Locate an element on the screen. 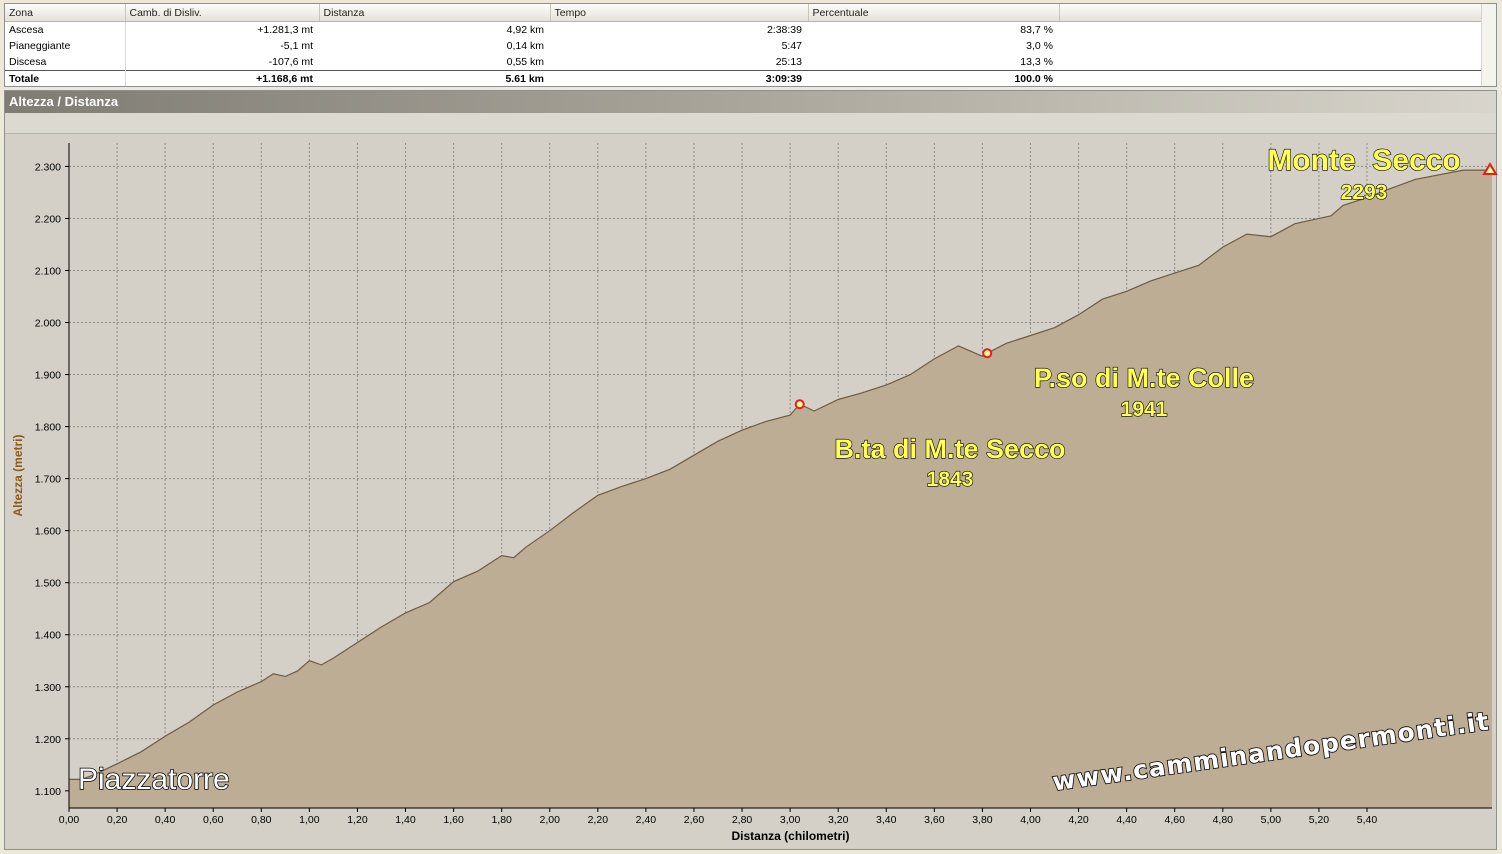  x-tick-label: 0,80 is located at coordinates (261, 820).